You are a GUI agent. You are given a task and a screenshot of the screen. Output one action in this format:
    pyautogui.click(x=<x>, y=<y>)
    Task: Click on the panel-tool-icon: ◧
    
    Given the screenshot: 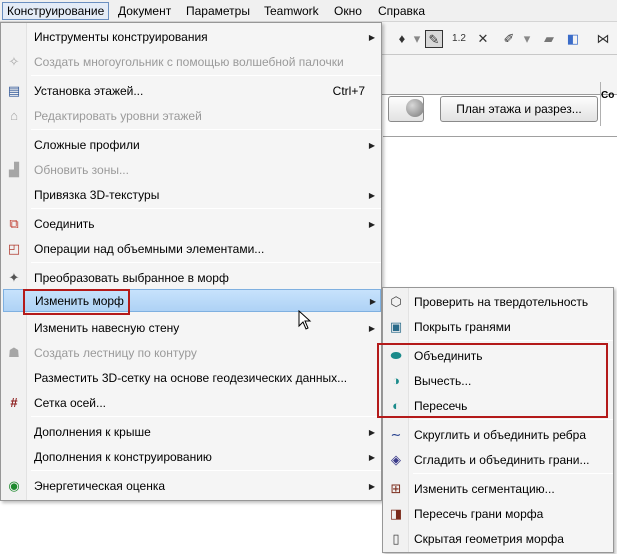 What is the action you would take?
    pyautogui.click(x=573, y=39)
    